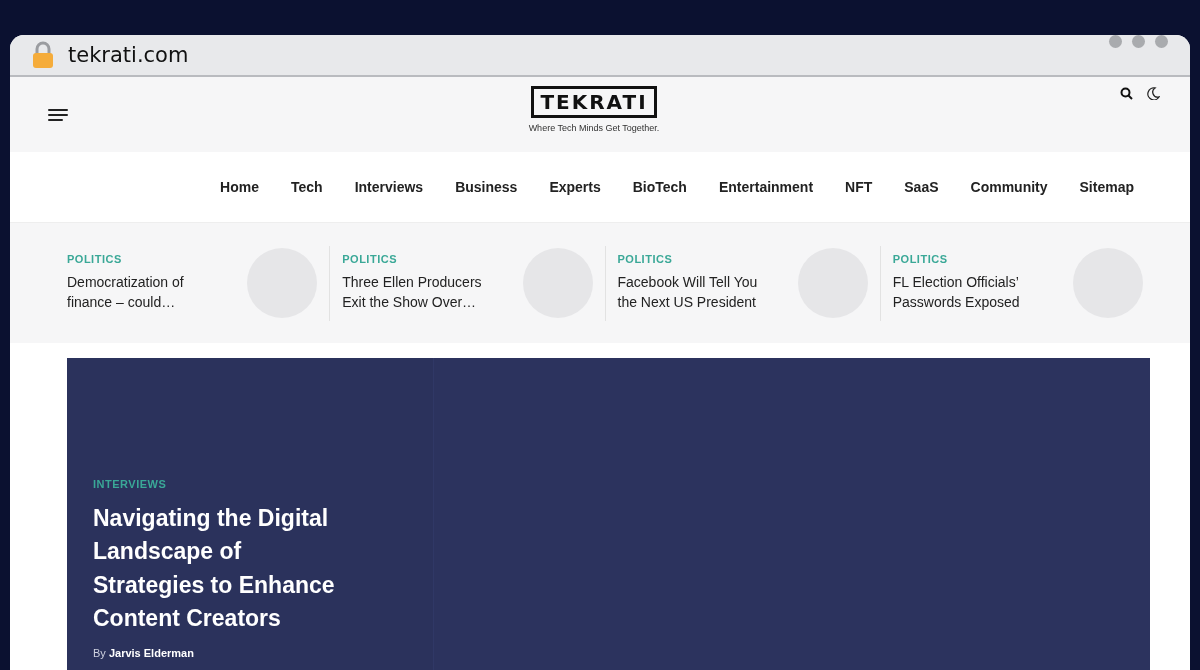 The image size is (1200, 670). I want to click on lock-icon, so click(43, 55).